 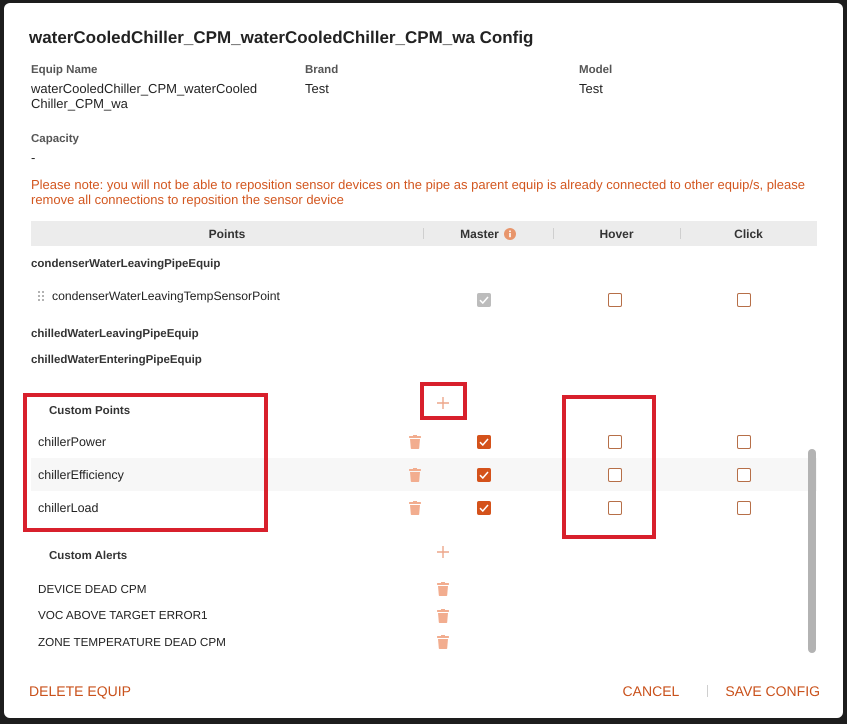 What do you see at coordinates (88, 555) in the screenshot?
I see `section-title: Custom Alerts` at bounding box center [88, 555].